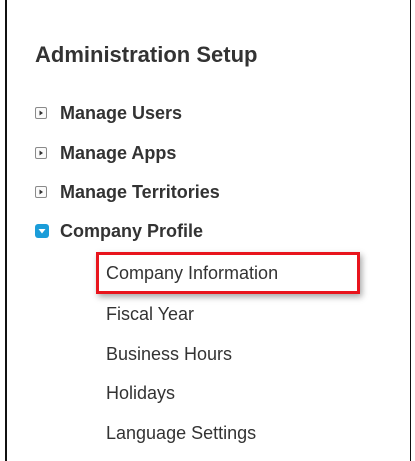  Describe the element at coordinates (132, 230) in the screenshot. I see `nav-item-label: Company Profile` at that location.